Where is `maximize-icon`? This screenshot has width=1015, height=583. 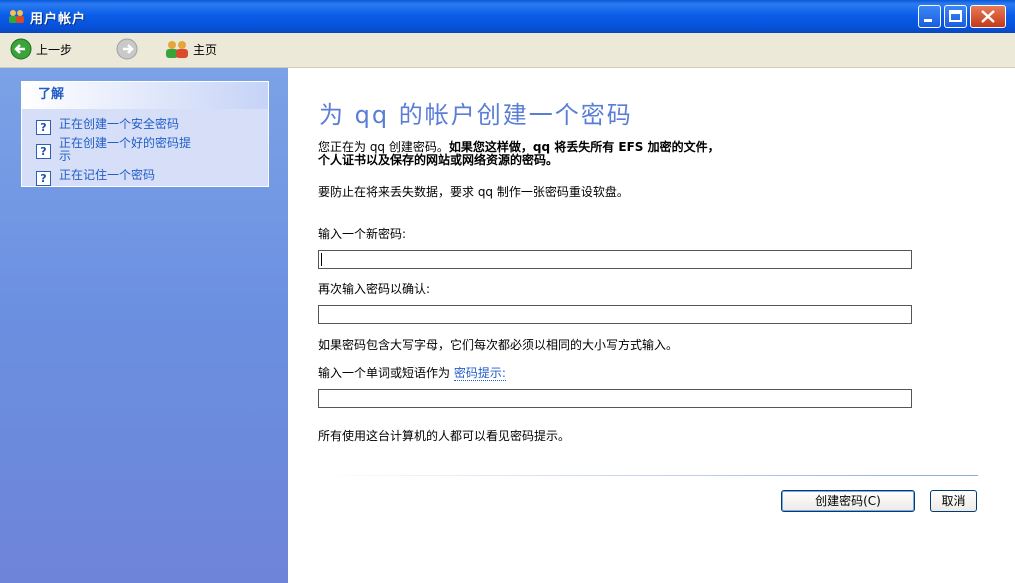
maximize-icon is located at coordinates (955, 16).